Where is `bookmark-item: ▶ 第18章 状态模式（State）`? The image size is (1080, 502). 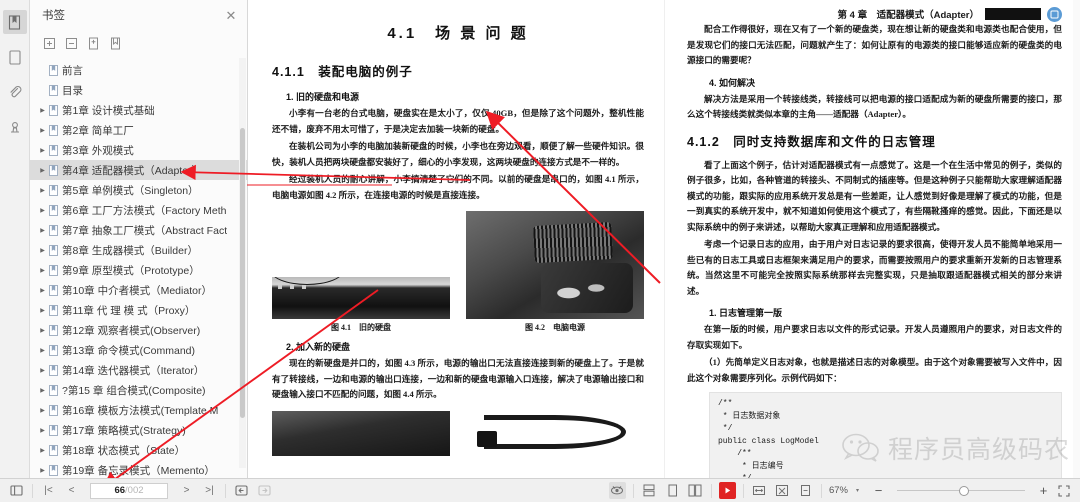
bookmark-item: ▶ 第18章 状态模式（State） is located at coordinates (138, 450).